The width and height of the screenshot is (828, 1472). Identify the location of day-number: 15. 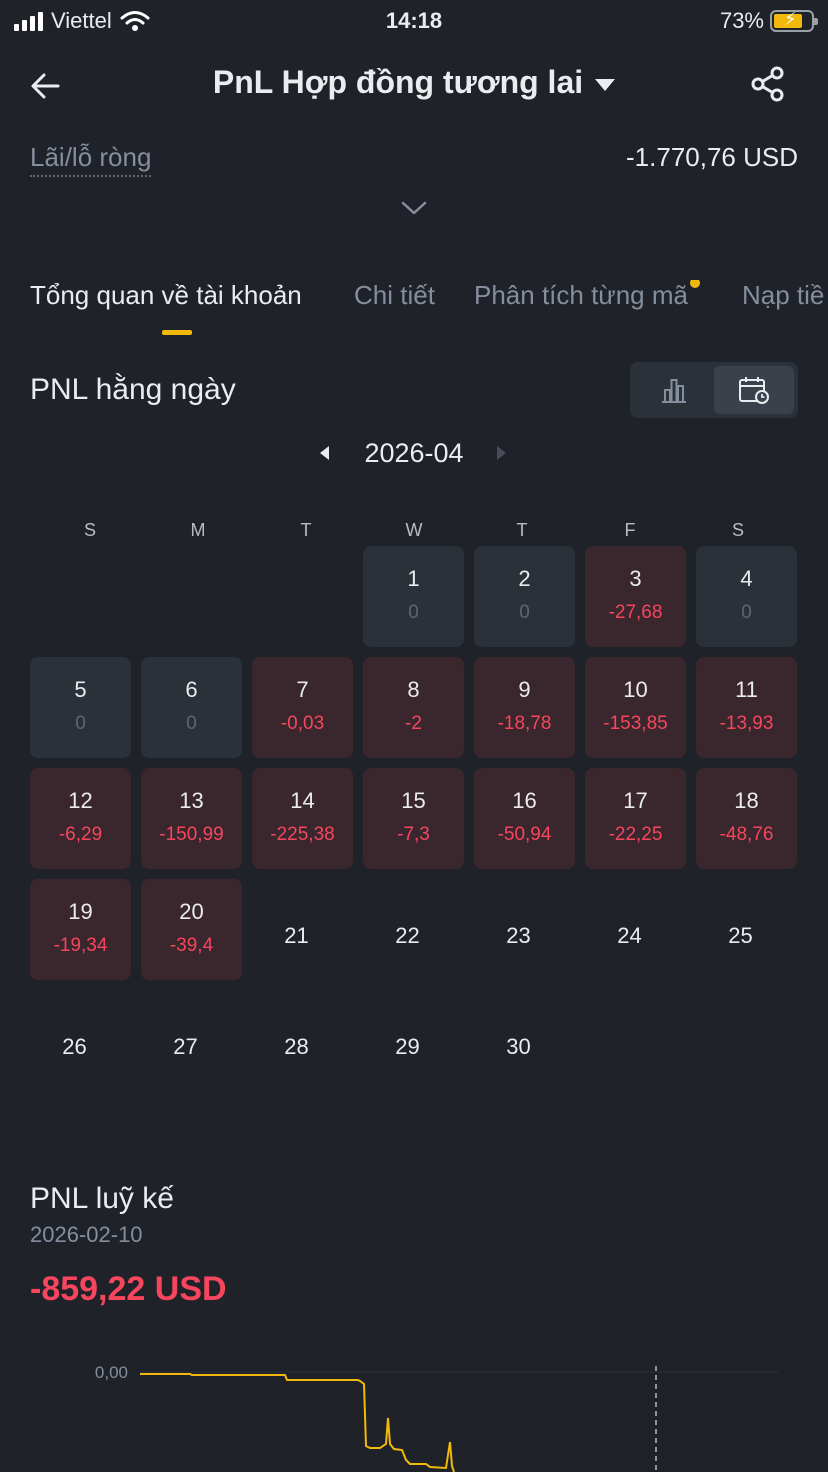
(413, 800).